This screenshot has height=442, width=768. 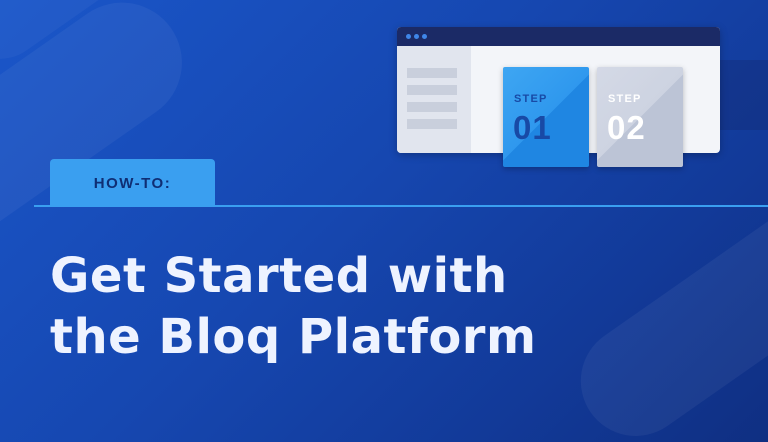 I want to click on step-number: 02, so click(x=626, y=127).